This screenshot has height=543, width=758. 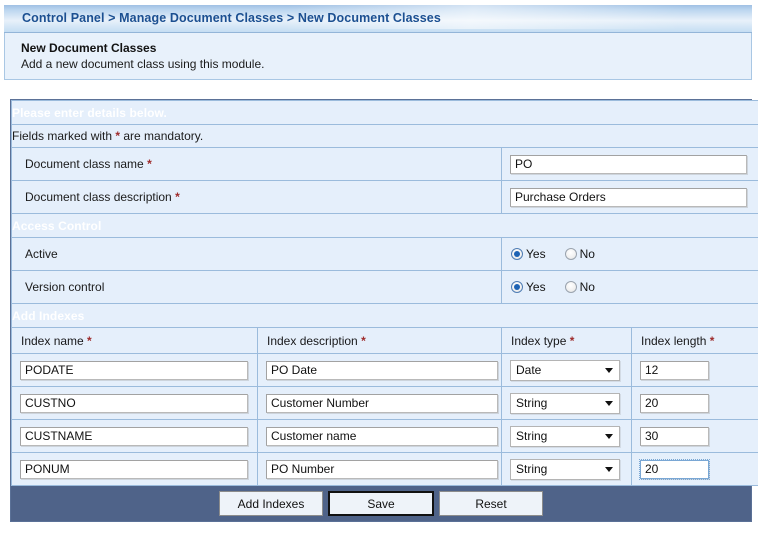 I want to click on section-header-details-label: Please enter details below., so click(x=385, y=113).